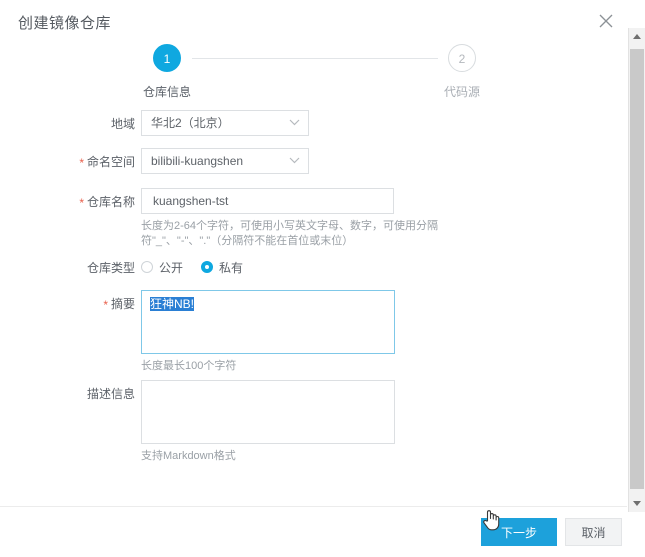  What do you see at coordinates (268, 412) in the screenshot?
I see `description-textarea` at bounding box center [268, 412].